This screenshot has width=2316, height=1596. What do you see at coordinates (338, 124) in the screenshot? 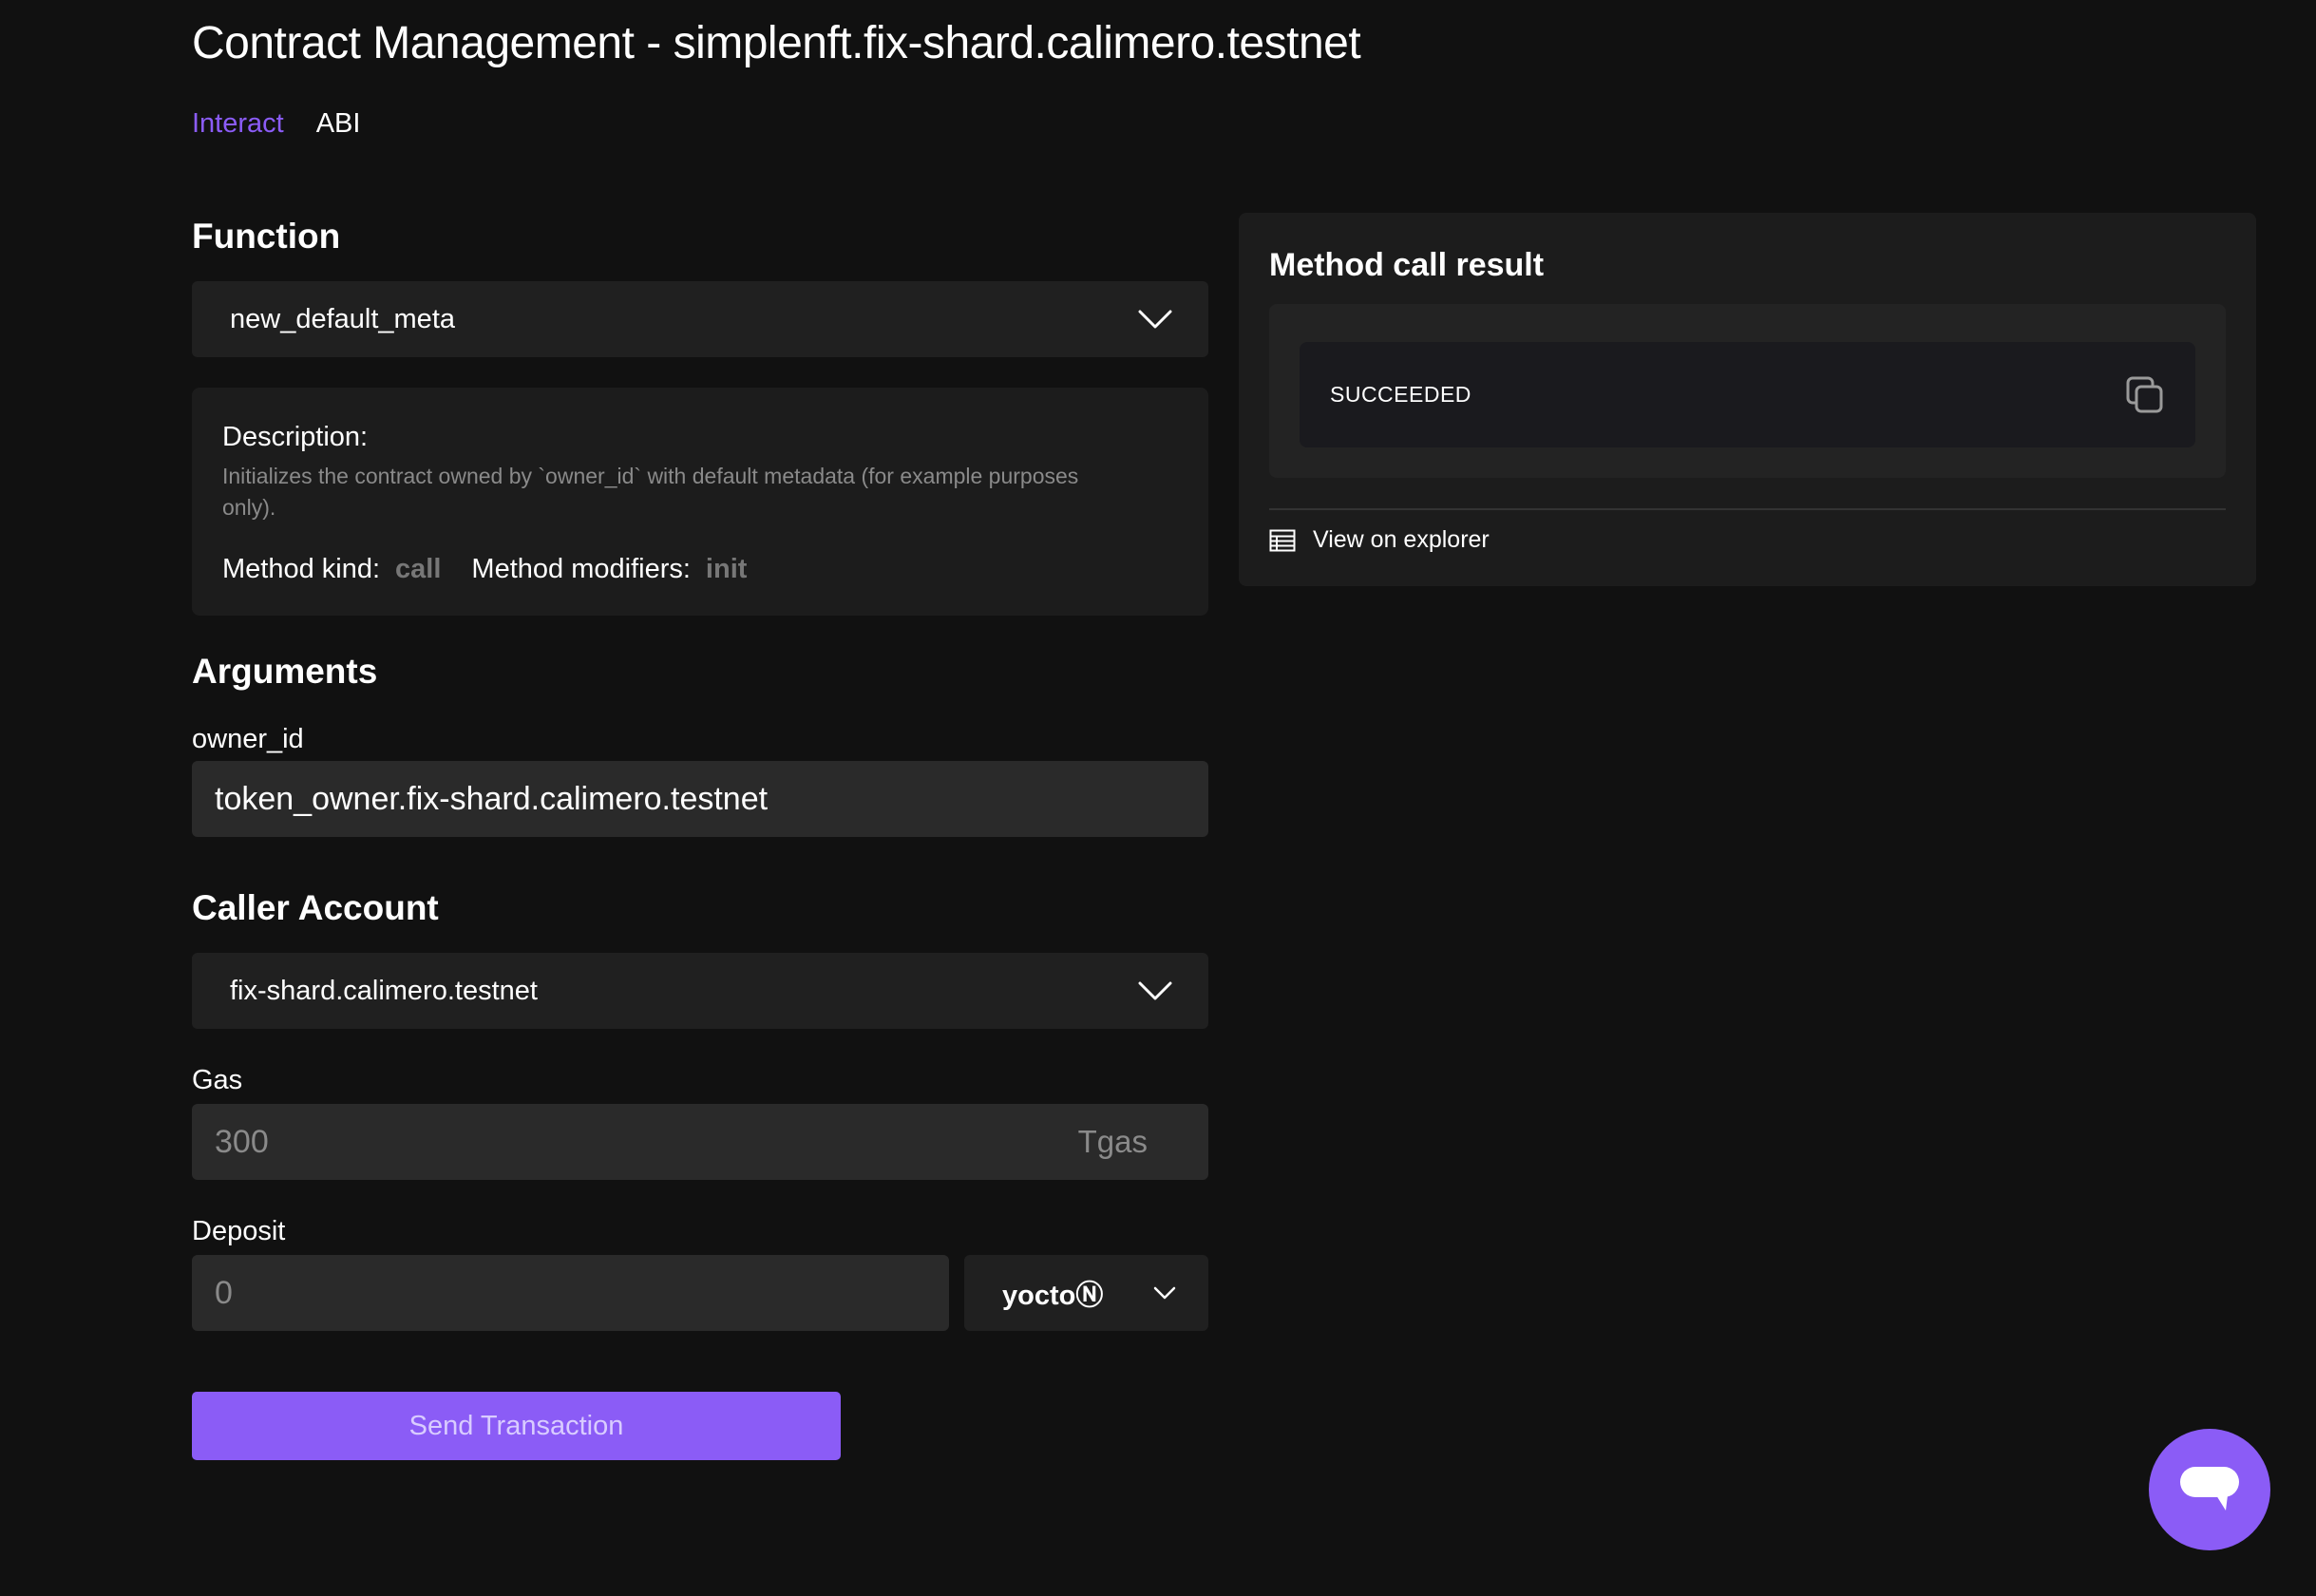
I see `tab-abi: ABI` at bounding box center [338, 124].